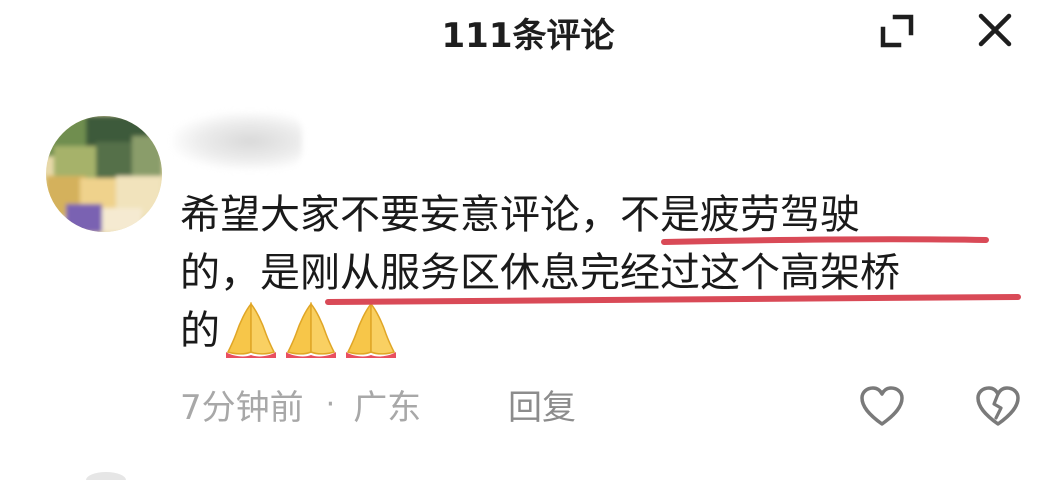 The width and height of the screenshot is (1056, 480). I want to click on close-button, so click(995, 30).